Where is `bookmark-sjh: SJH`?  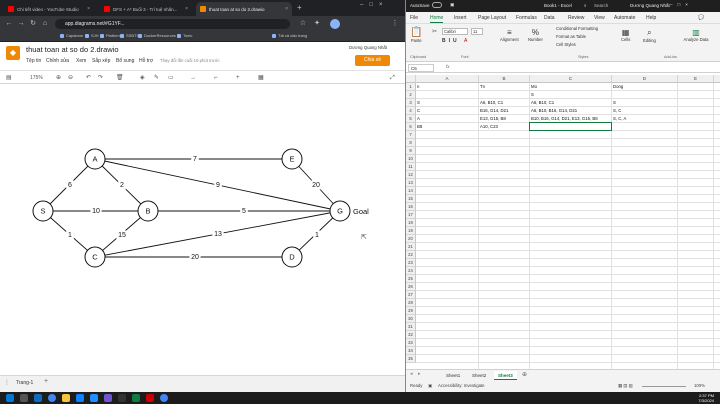 bookmark-sjh: SJH is located at coordinates (92, 35).